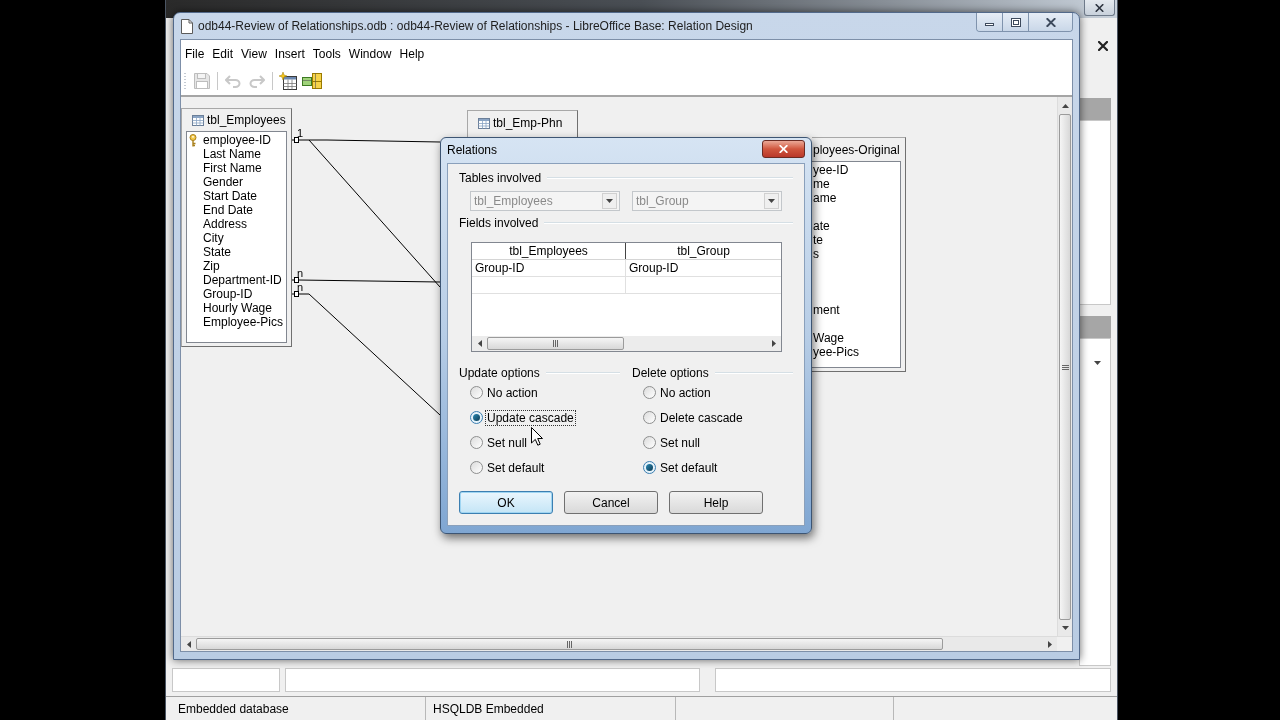 The image size is (1280, 720). Describe the element at coordinates (670, 373) in the screenshot. I see `group-label: Delete options` at that location.